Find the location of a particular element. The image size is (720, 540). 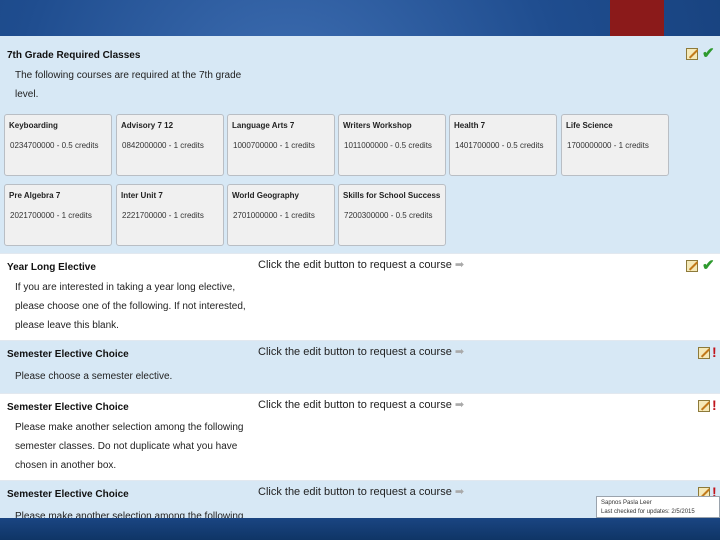

course-card: Inter Unit 7 2221700000 - 1 credits is located at coordinates (170, 215).